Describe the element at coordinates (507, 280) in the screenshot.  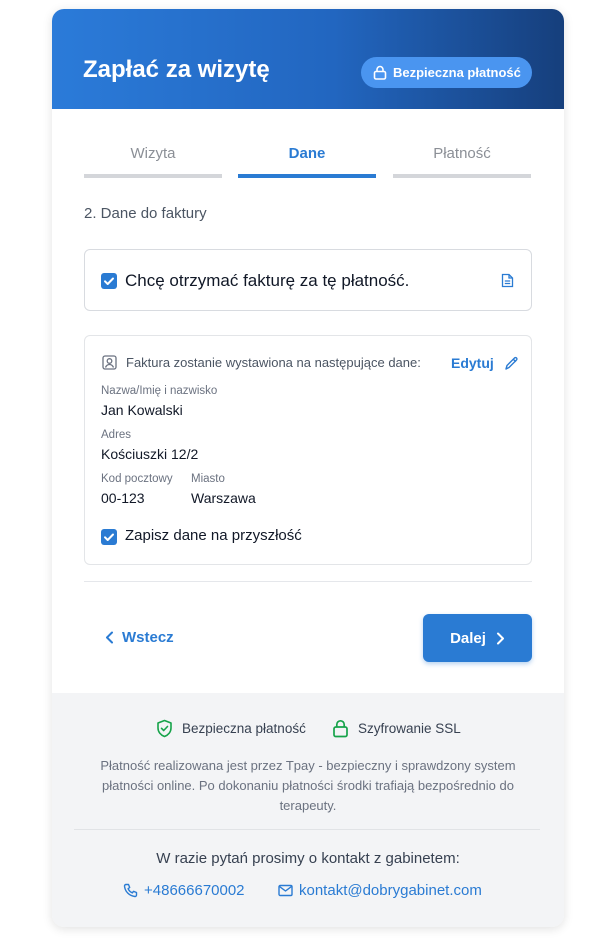
I see `document-icon` at that location.